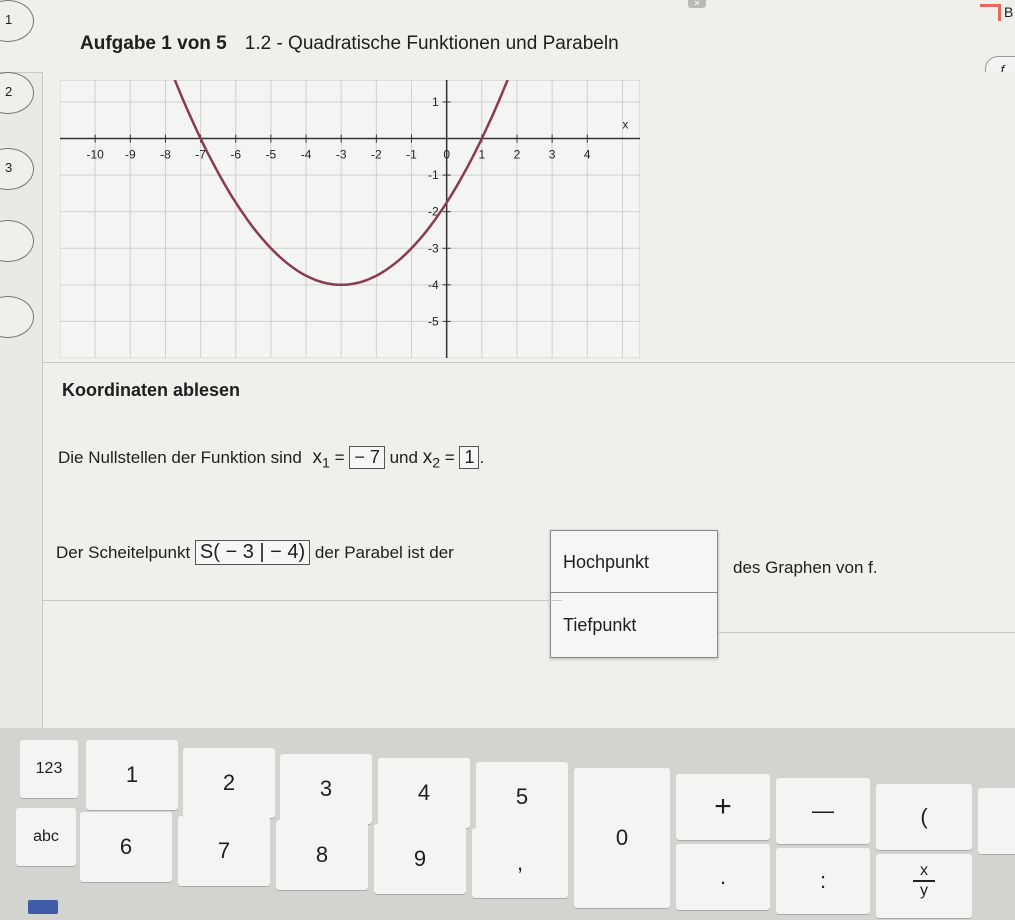 The image size is (1015, 920). I want to click on nav-task-3: 3, so click(17, 169).